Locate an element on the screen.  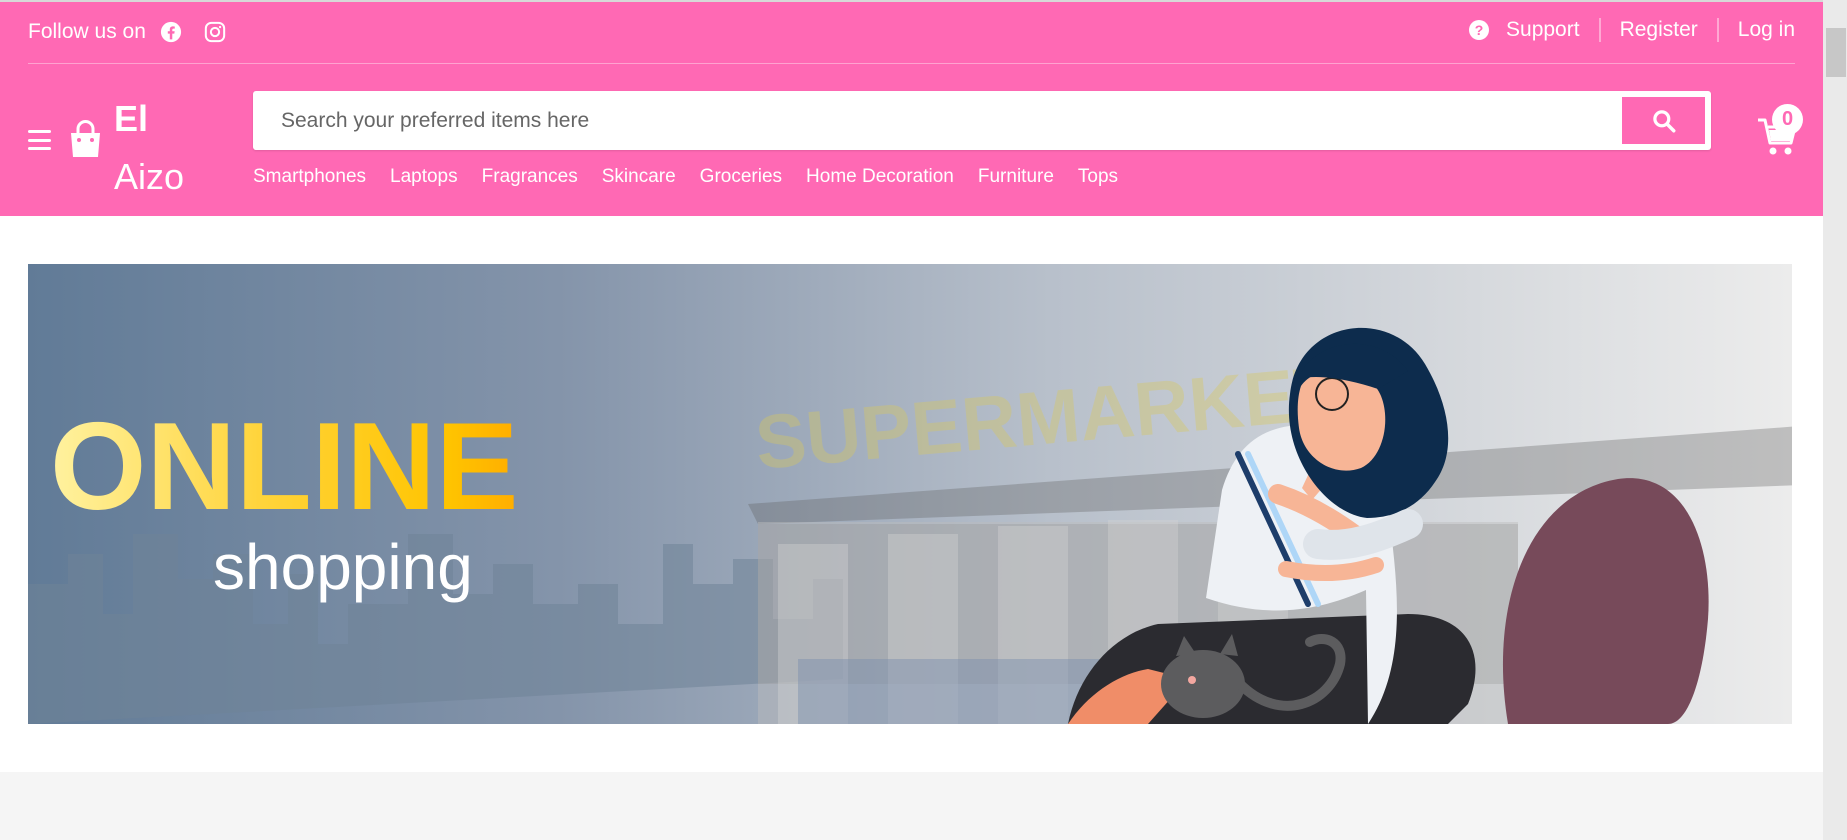
brand-name-line1: El is located at coordinates (131, 118).